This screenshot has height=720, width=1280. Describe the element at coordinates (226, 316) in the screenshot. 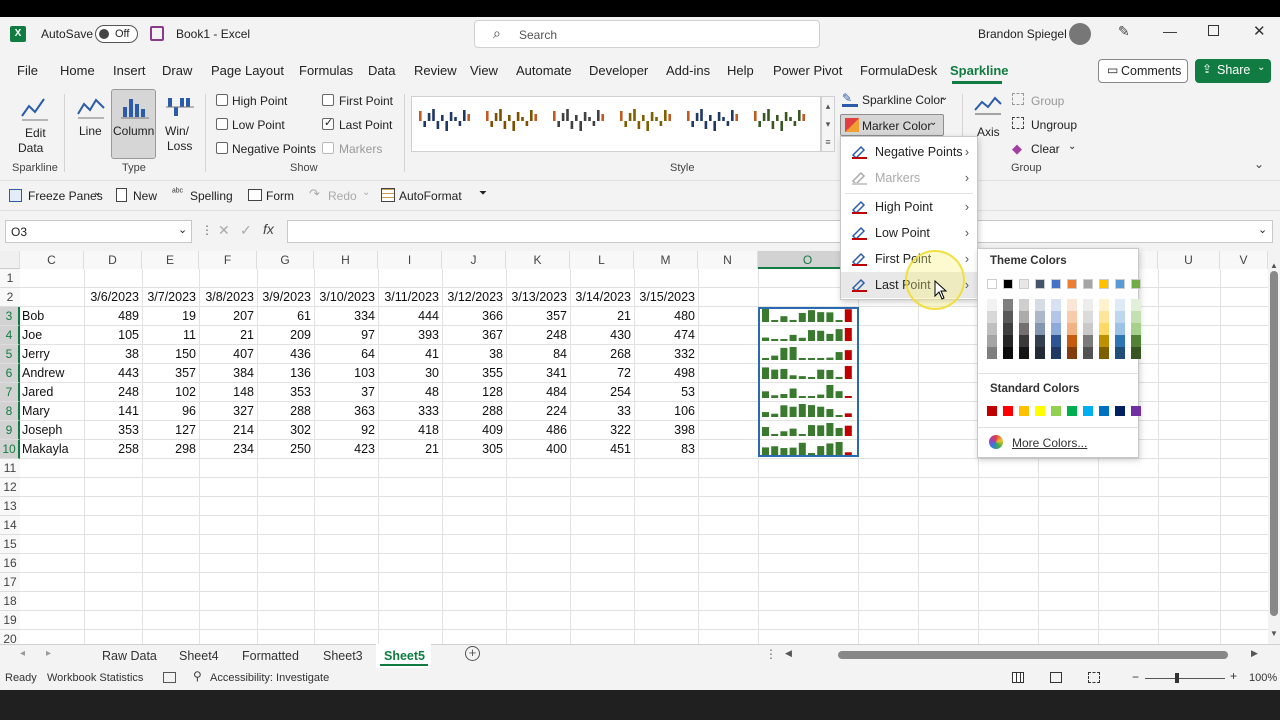

I see `value-cell: 207` at that location.